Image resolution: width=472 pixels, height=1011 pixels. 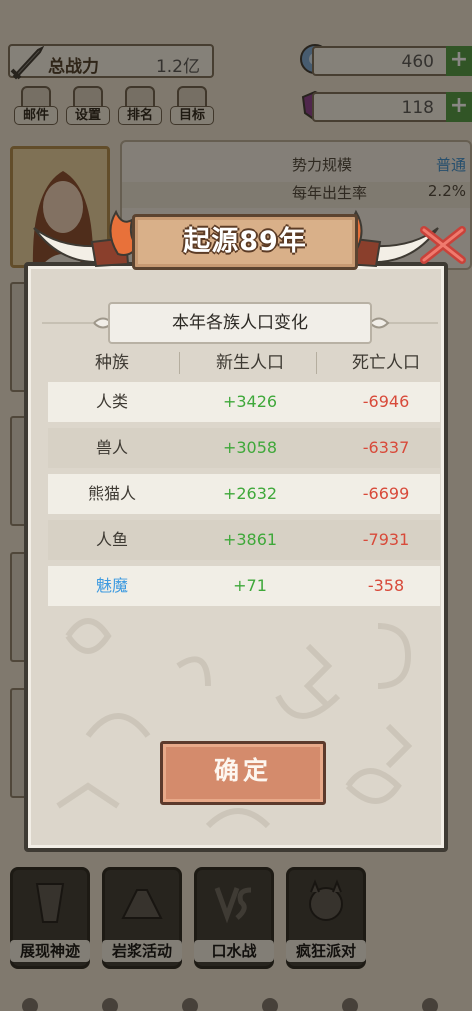 I want to click on dialog-title-header: 起源89年, so click(x=236, y=241).